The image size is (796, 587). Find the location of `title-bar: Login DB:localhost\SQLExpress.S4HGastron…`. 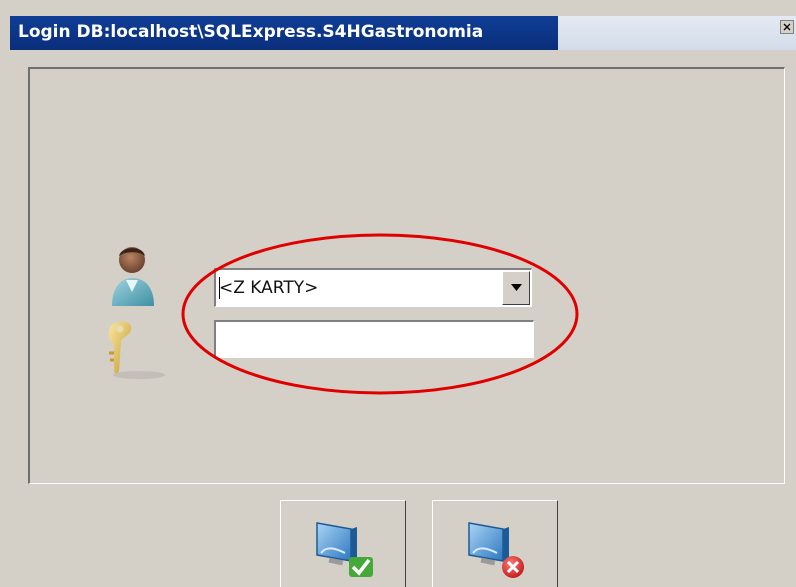

title-bar: Login DB:localhost\SQLExpress.S4HGastron… is located at coordinates (403, 33).